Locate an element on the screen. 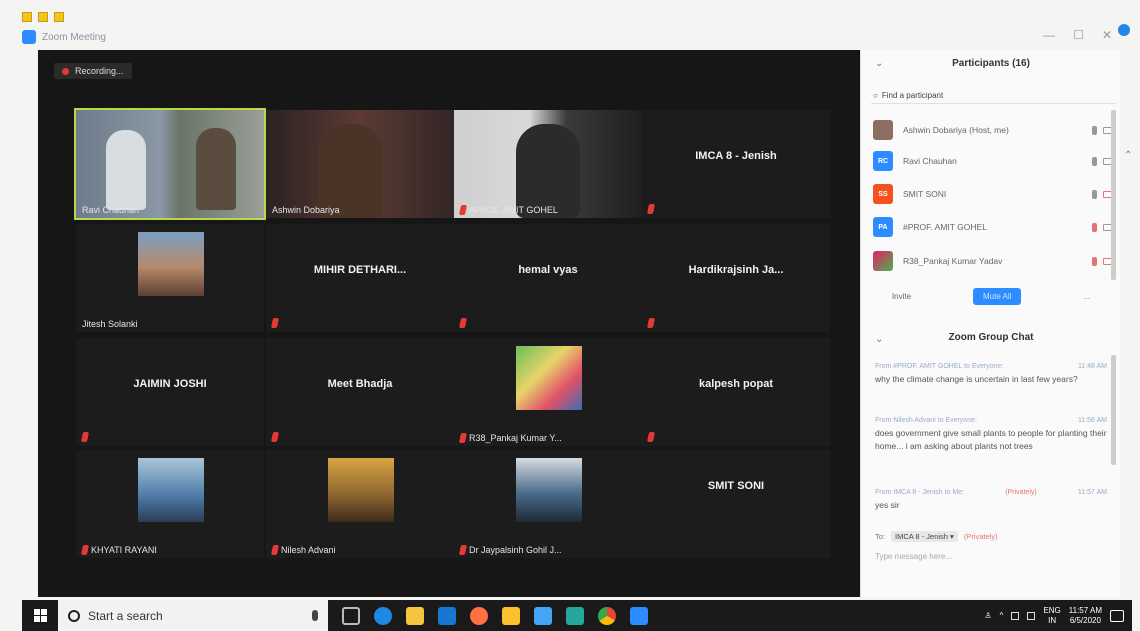 The image size is (1140, 631). firefox-icon is located at coordinates (479, 615).